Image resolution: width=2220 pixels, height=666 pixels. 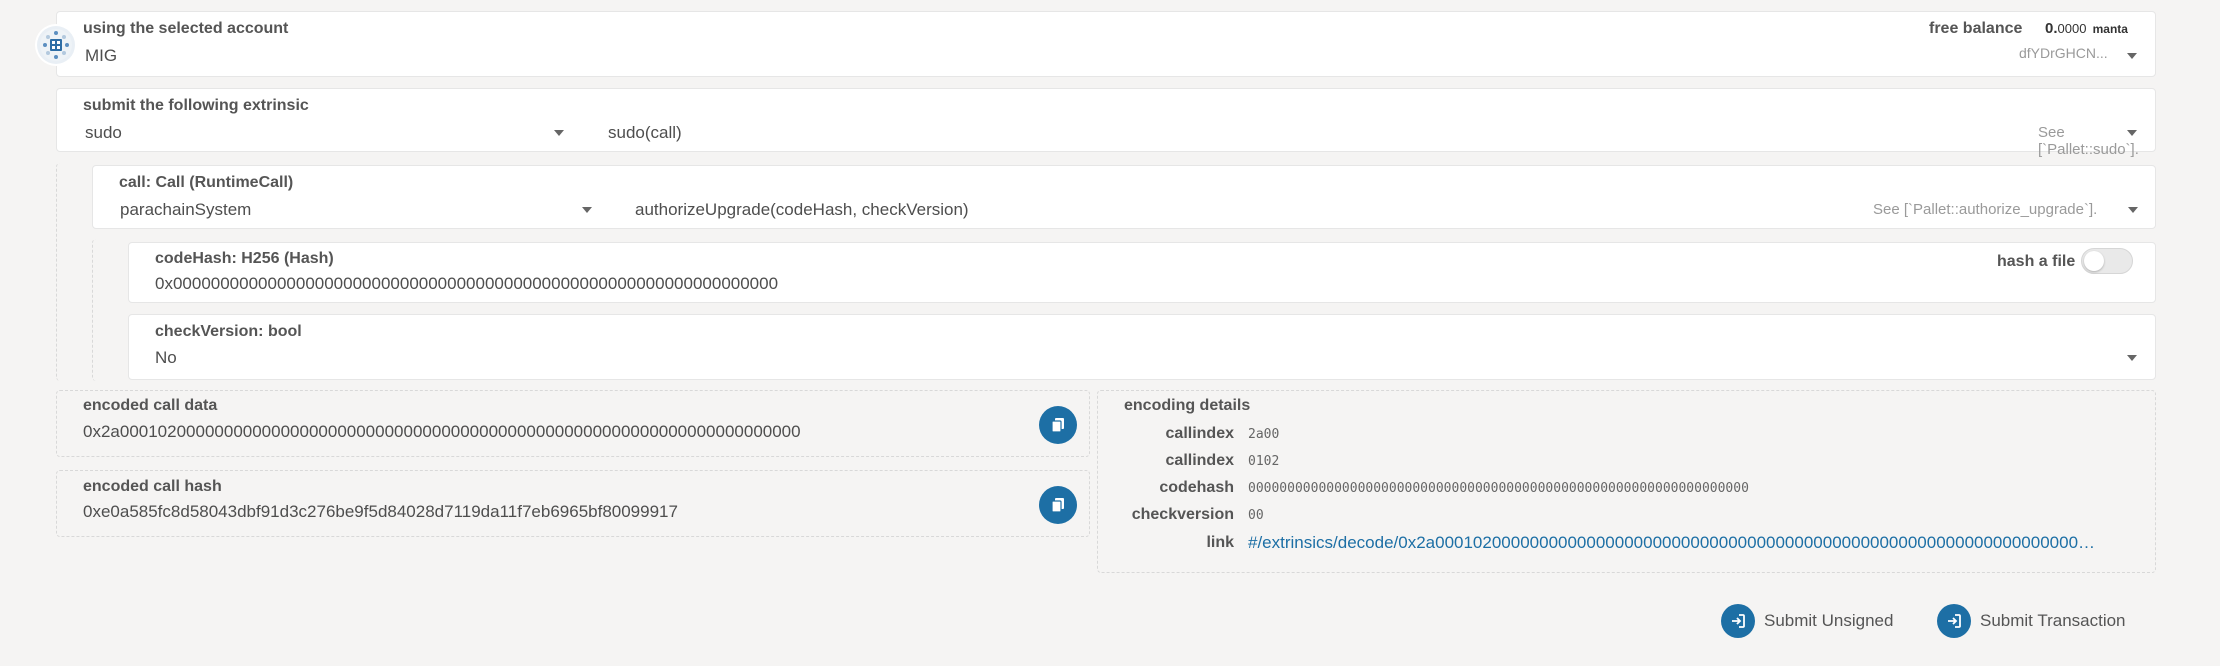 What do you see at coordinates (1976, 28) in the screenshot?
I see `free-balance-label: free balance` at bounding box center [1976, 28].